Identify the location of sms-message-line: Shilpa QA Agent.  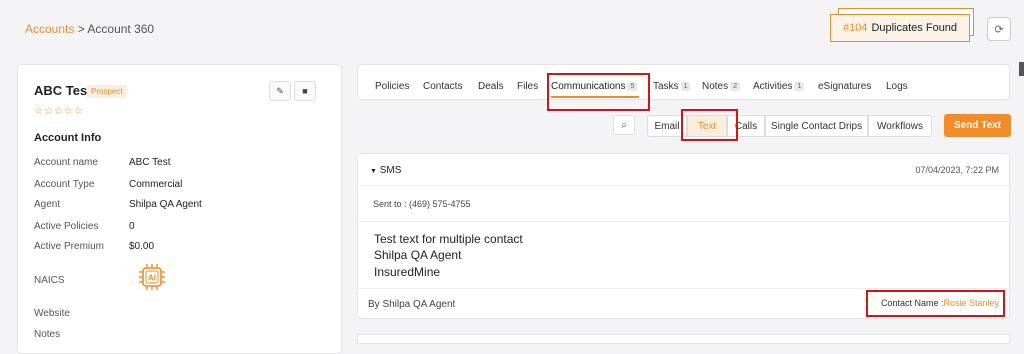
(418, 255).